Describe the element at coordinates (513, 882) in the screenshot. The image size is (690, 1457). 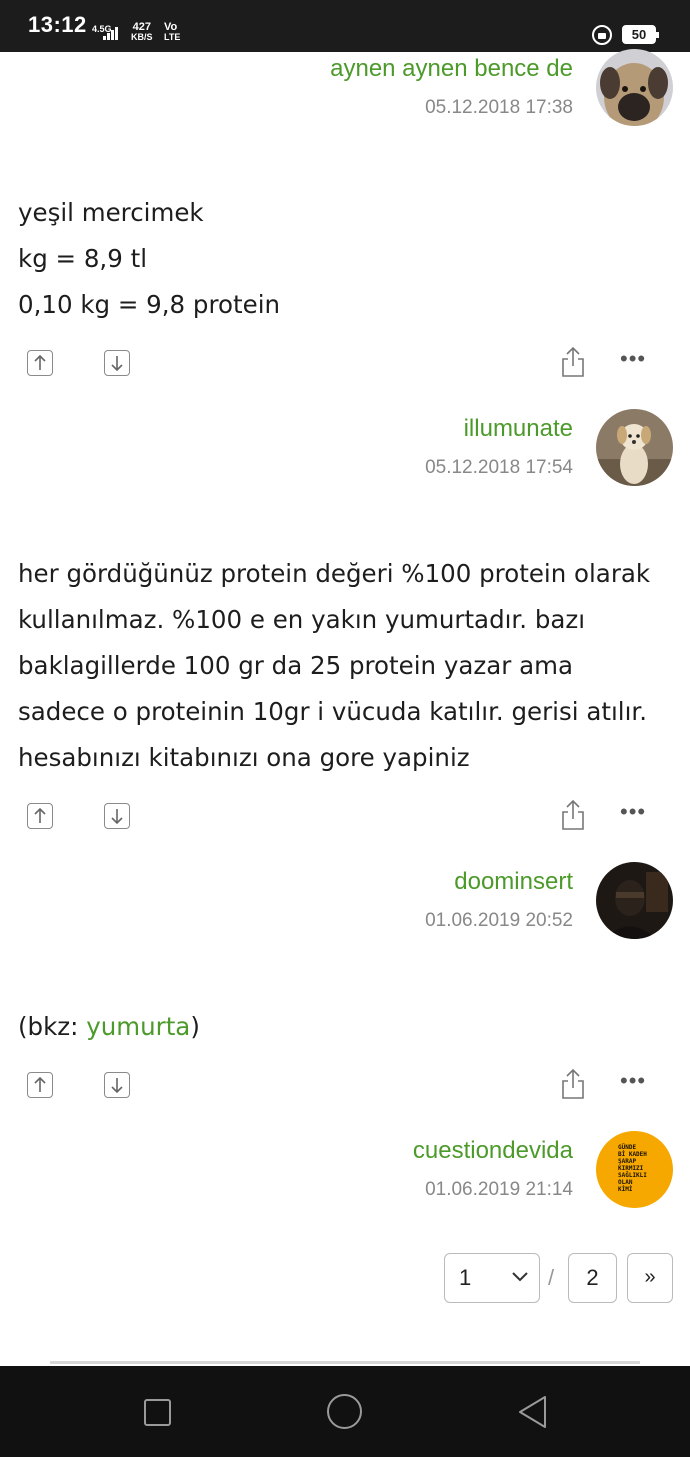
I see `author-name: doominsert` at that location.